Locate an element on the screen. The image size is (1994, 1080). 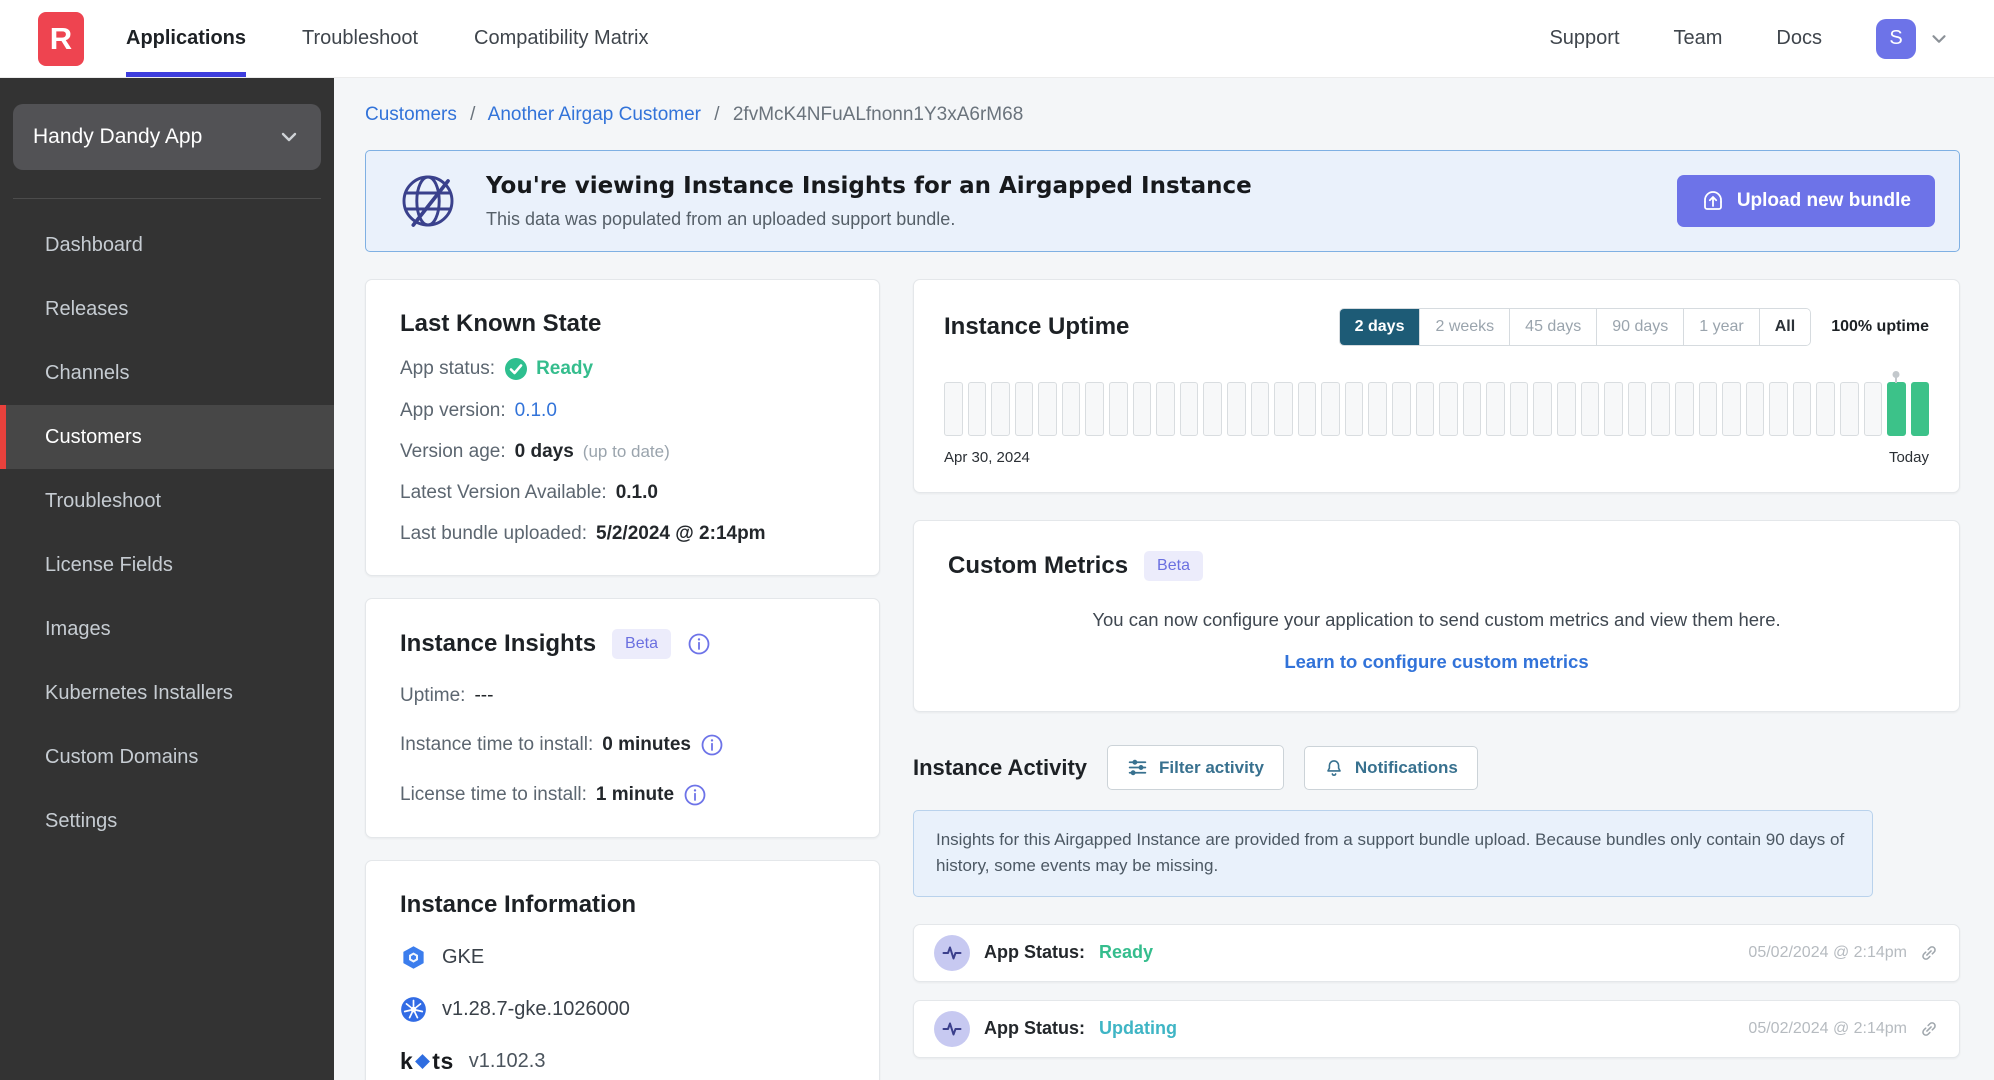
nav-troubleshoot: Troubleshoot is located at coordinates (360, 38).